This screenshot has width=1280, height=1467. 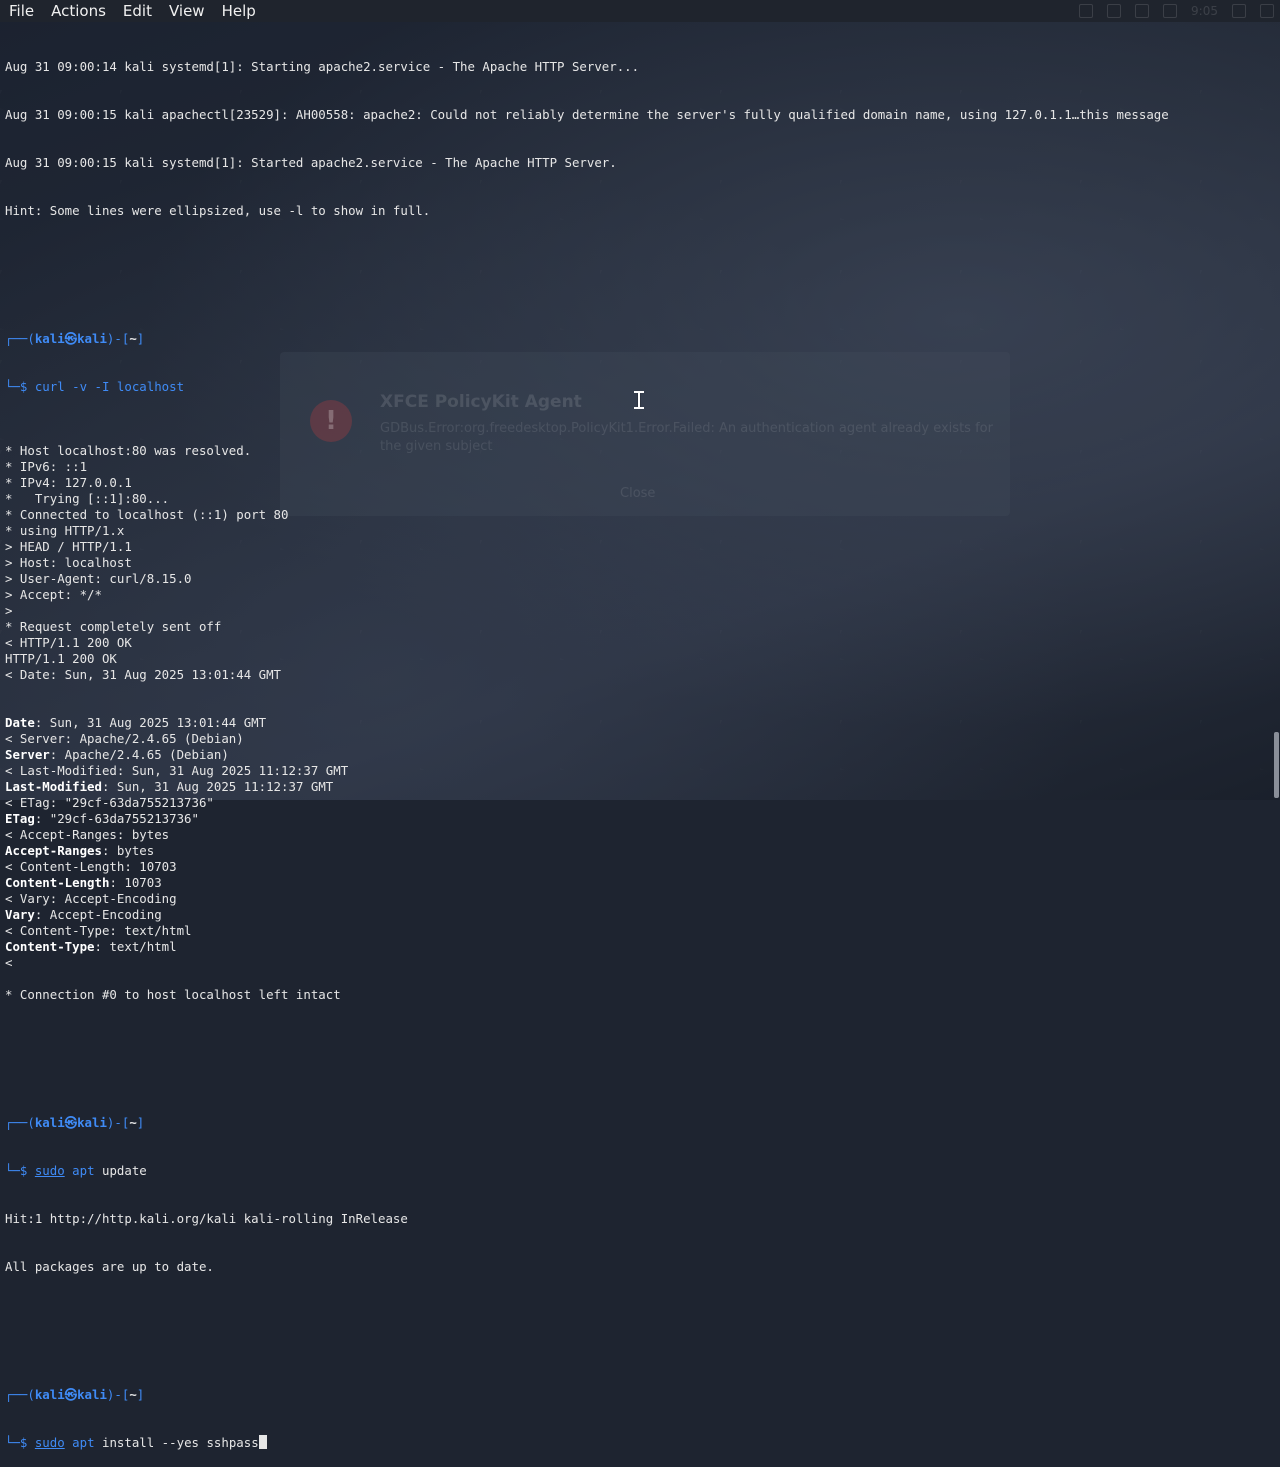 What do you see at coordinates (632, 915) in the screenshot?
I see `response-header-line: Vary: Accept-Encoding` at bounding box center [632, 915].